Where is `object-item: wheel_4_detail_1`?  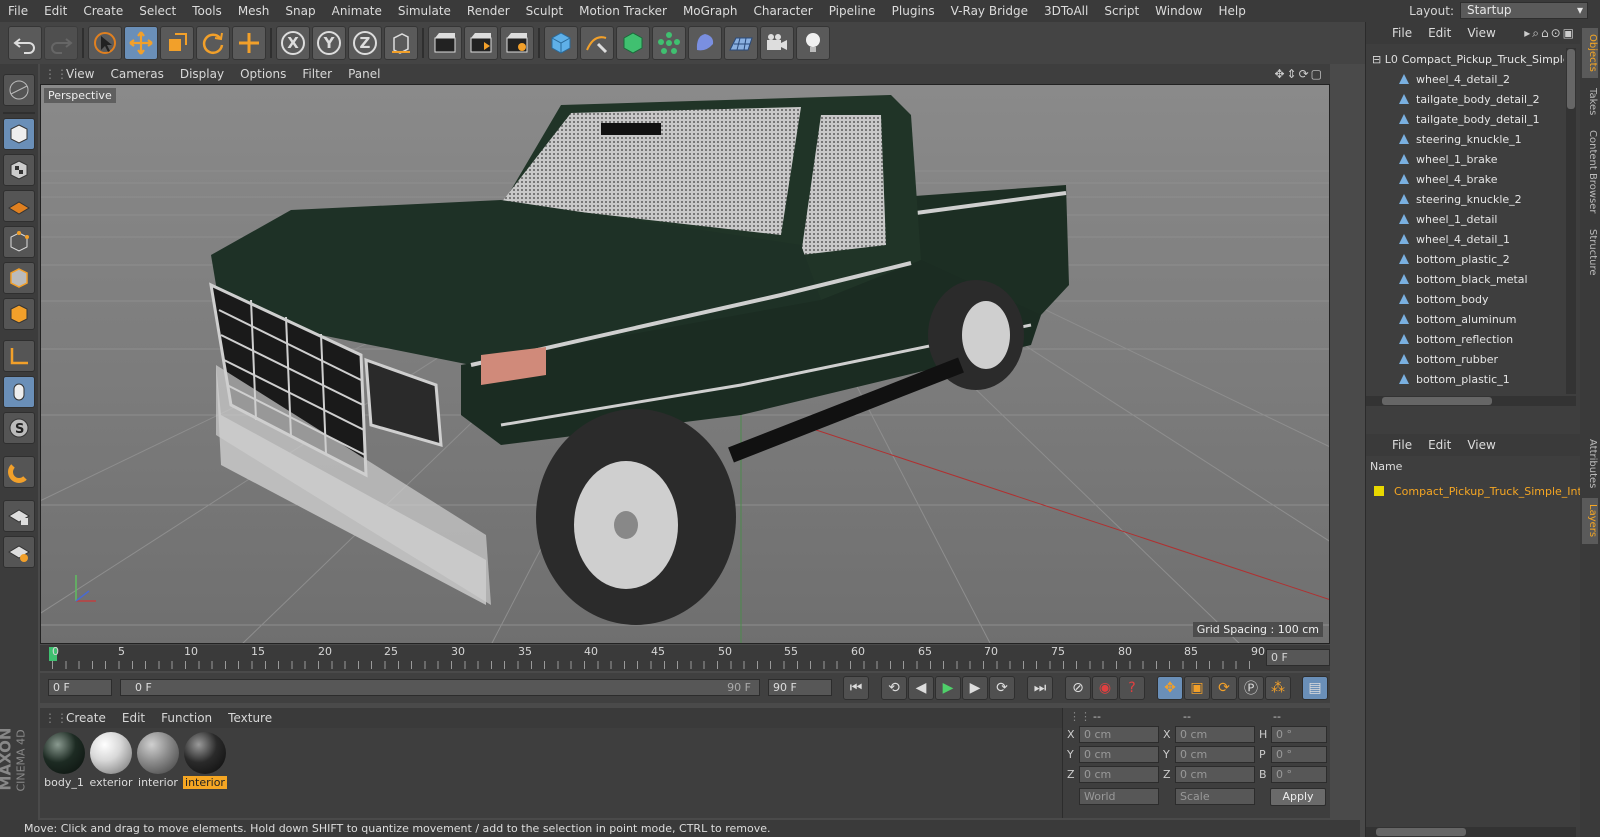
object-item: wheel_4_detail_1 is located at coordinates (1465, 240).